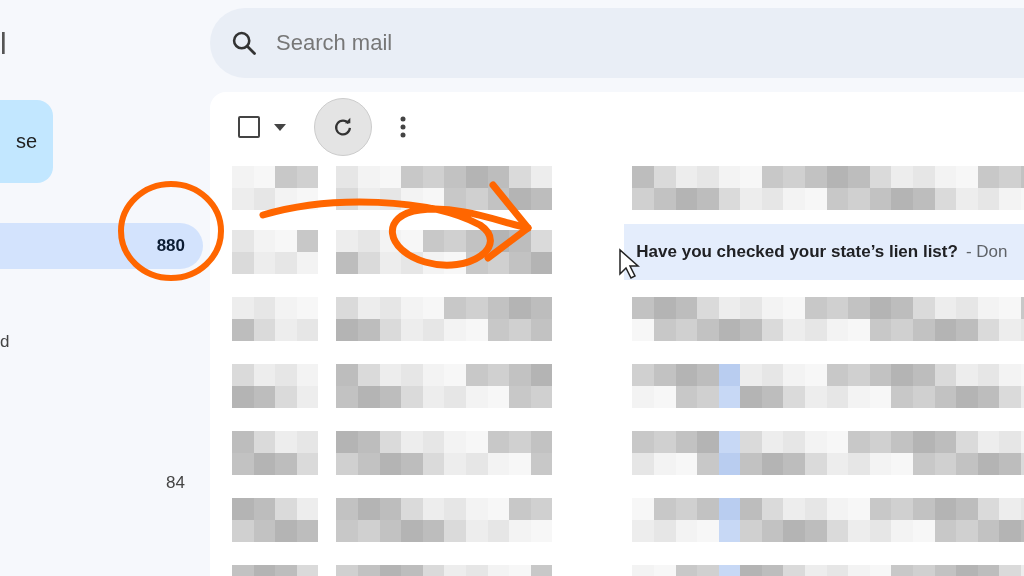  What do you see at coordinates (986, 251) in the screenshot?
I see `email-snippet: - Don` at bounding box center [986, 251].